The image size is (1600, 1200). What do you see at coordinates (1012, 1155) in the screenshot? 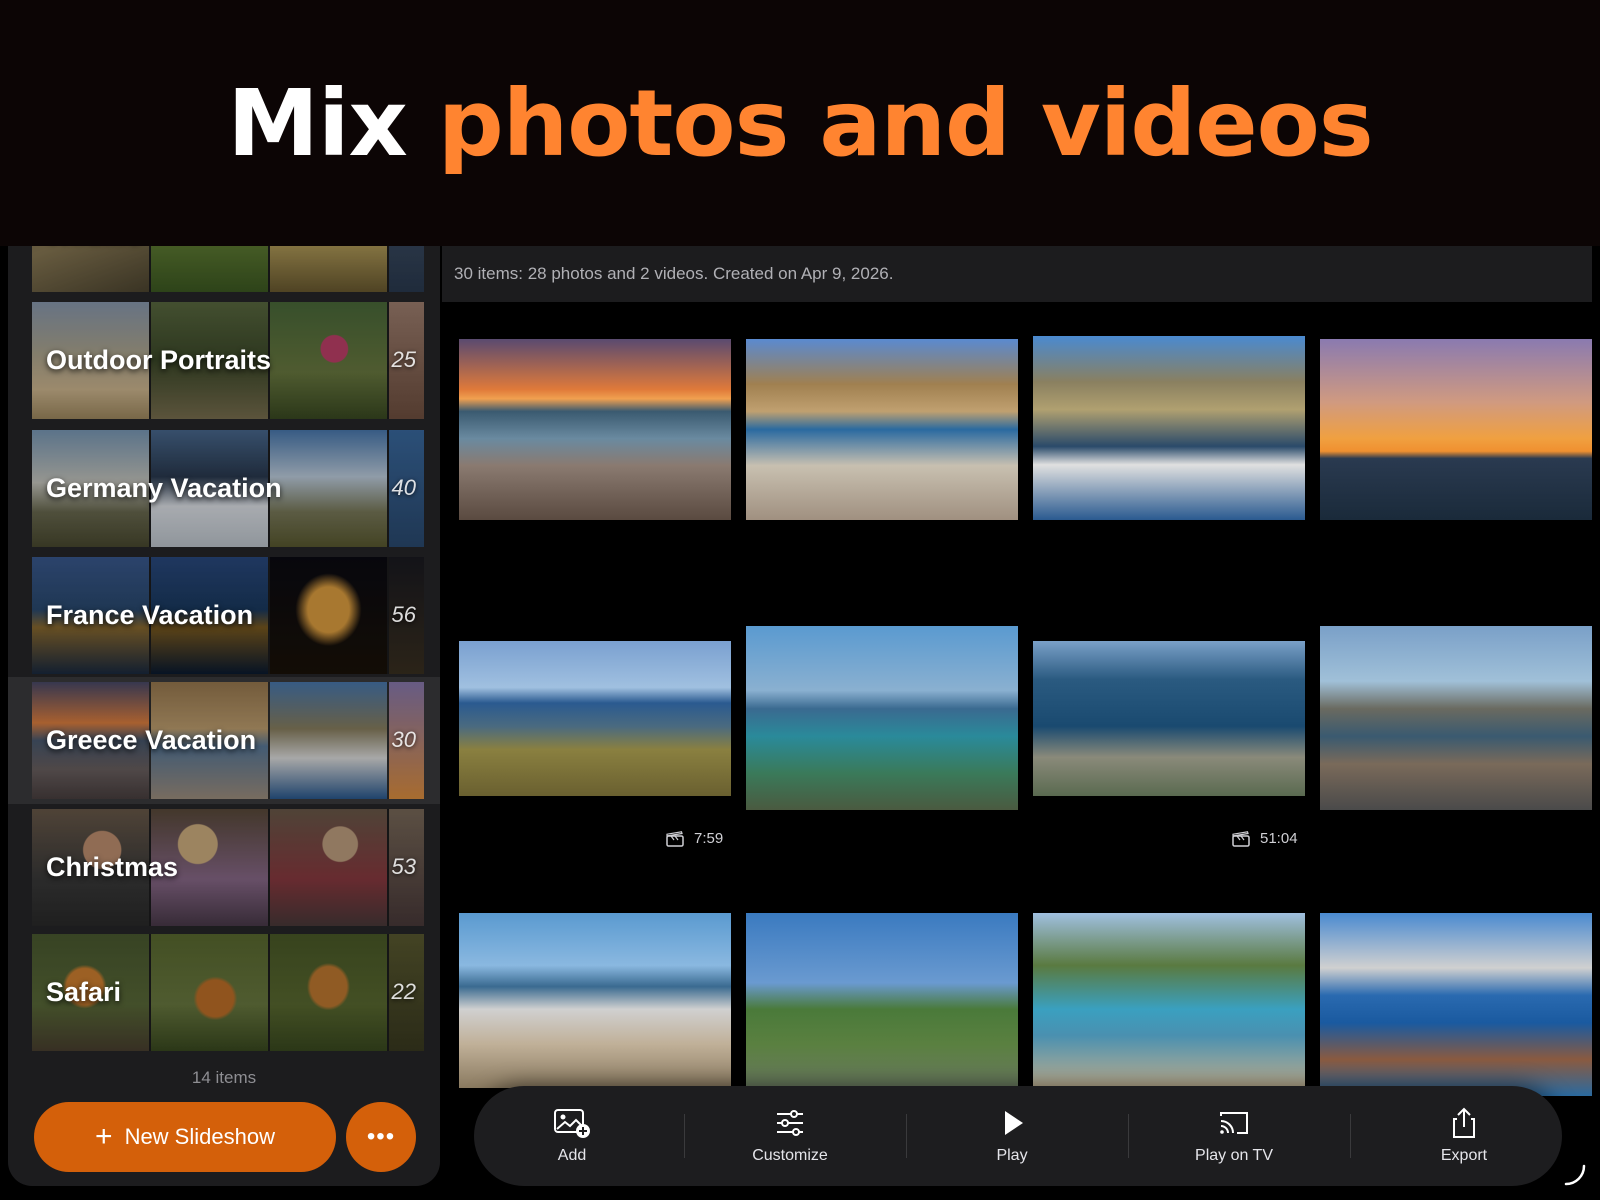
I see `play-label: Play` at bounding box center [1012, 1155].